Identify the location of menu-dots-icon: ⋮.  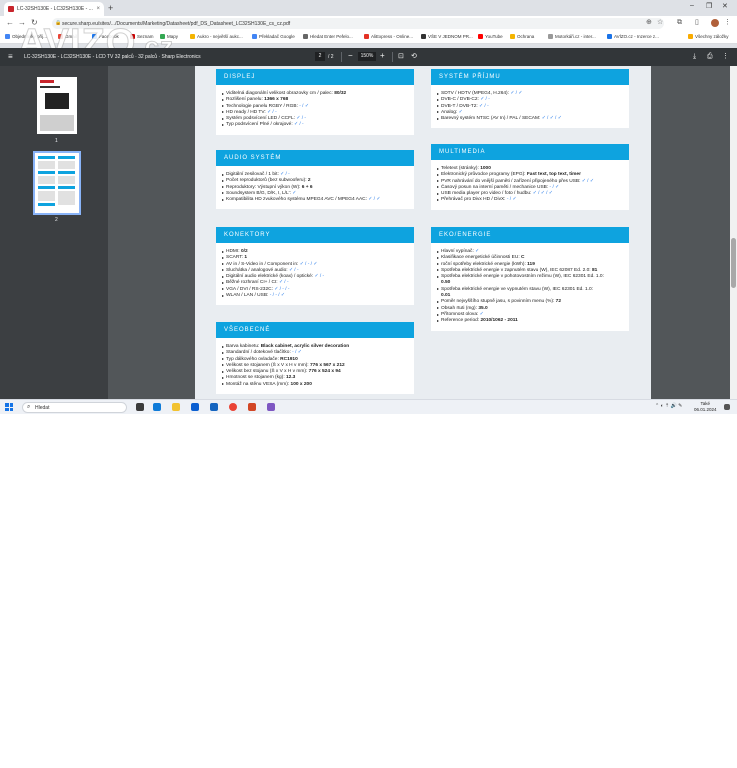
(727, 23).